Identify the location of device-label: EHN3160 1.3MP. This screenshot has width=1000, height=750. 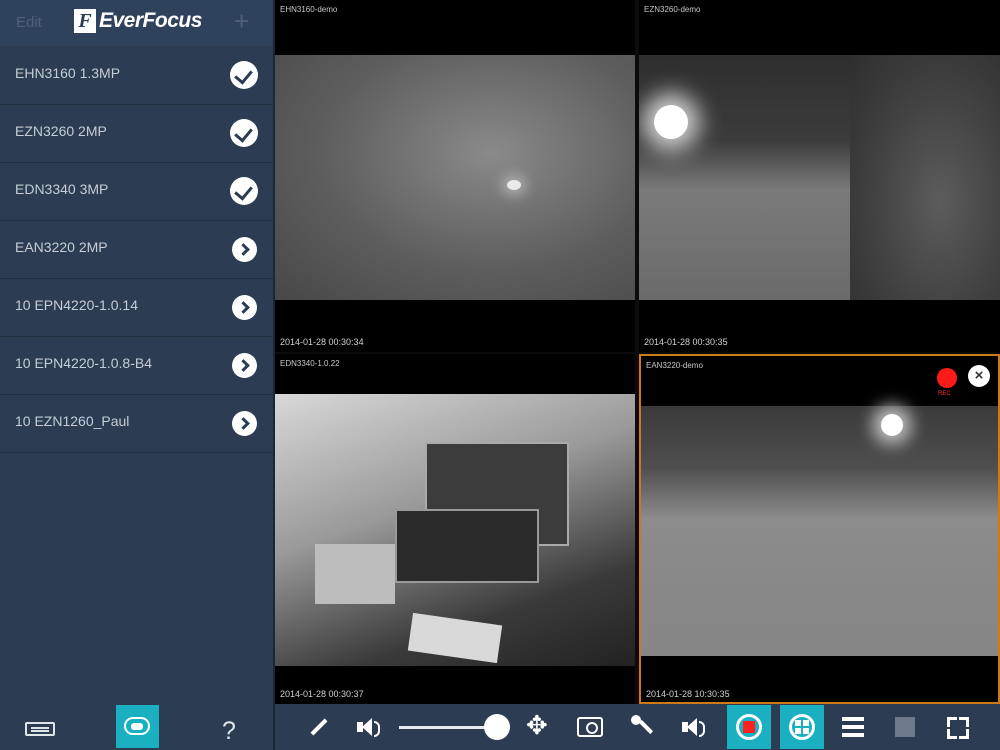
(68, 73).